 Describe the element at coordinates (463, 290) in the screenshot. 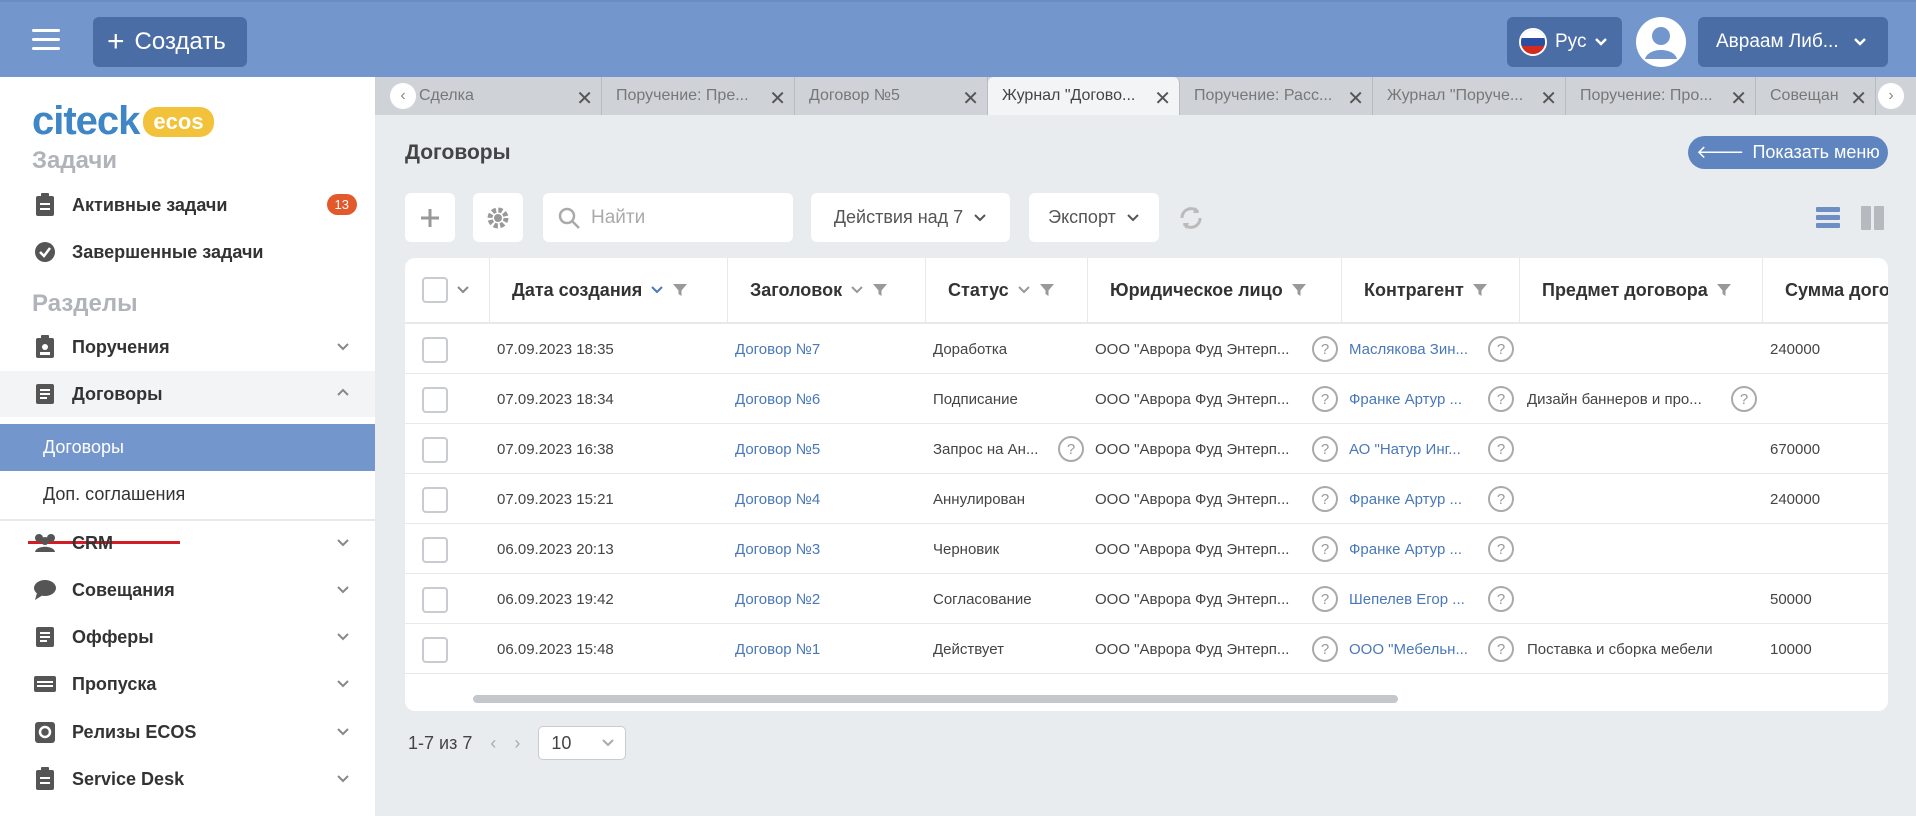

I see `chevron-down-icon` at that location.